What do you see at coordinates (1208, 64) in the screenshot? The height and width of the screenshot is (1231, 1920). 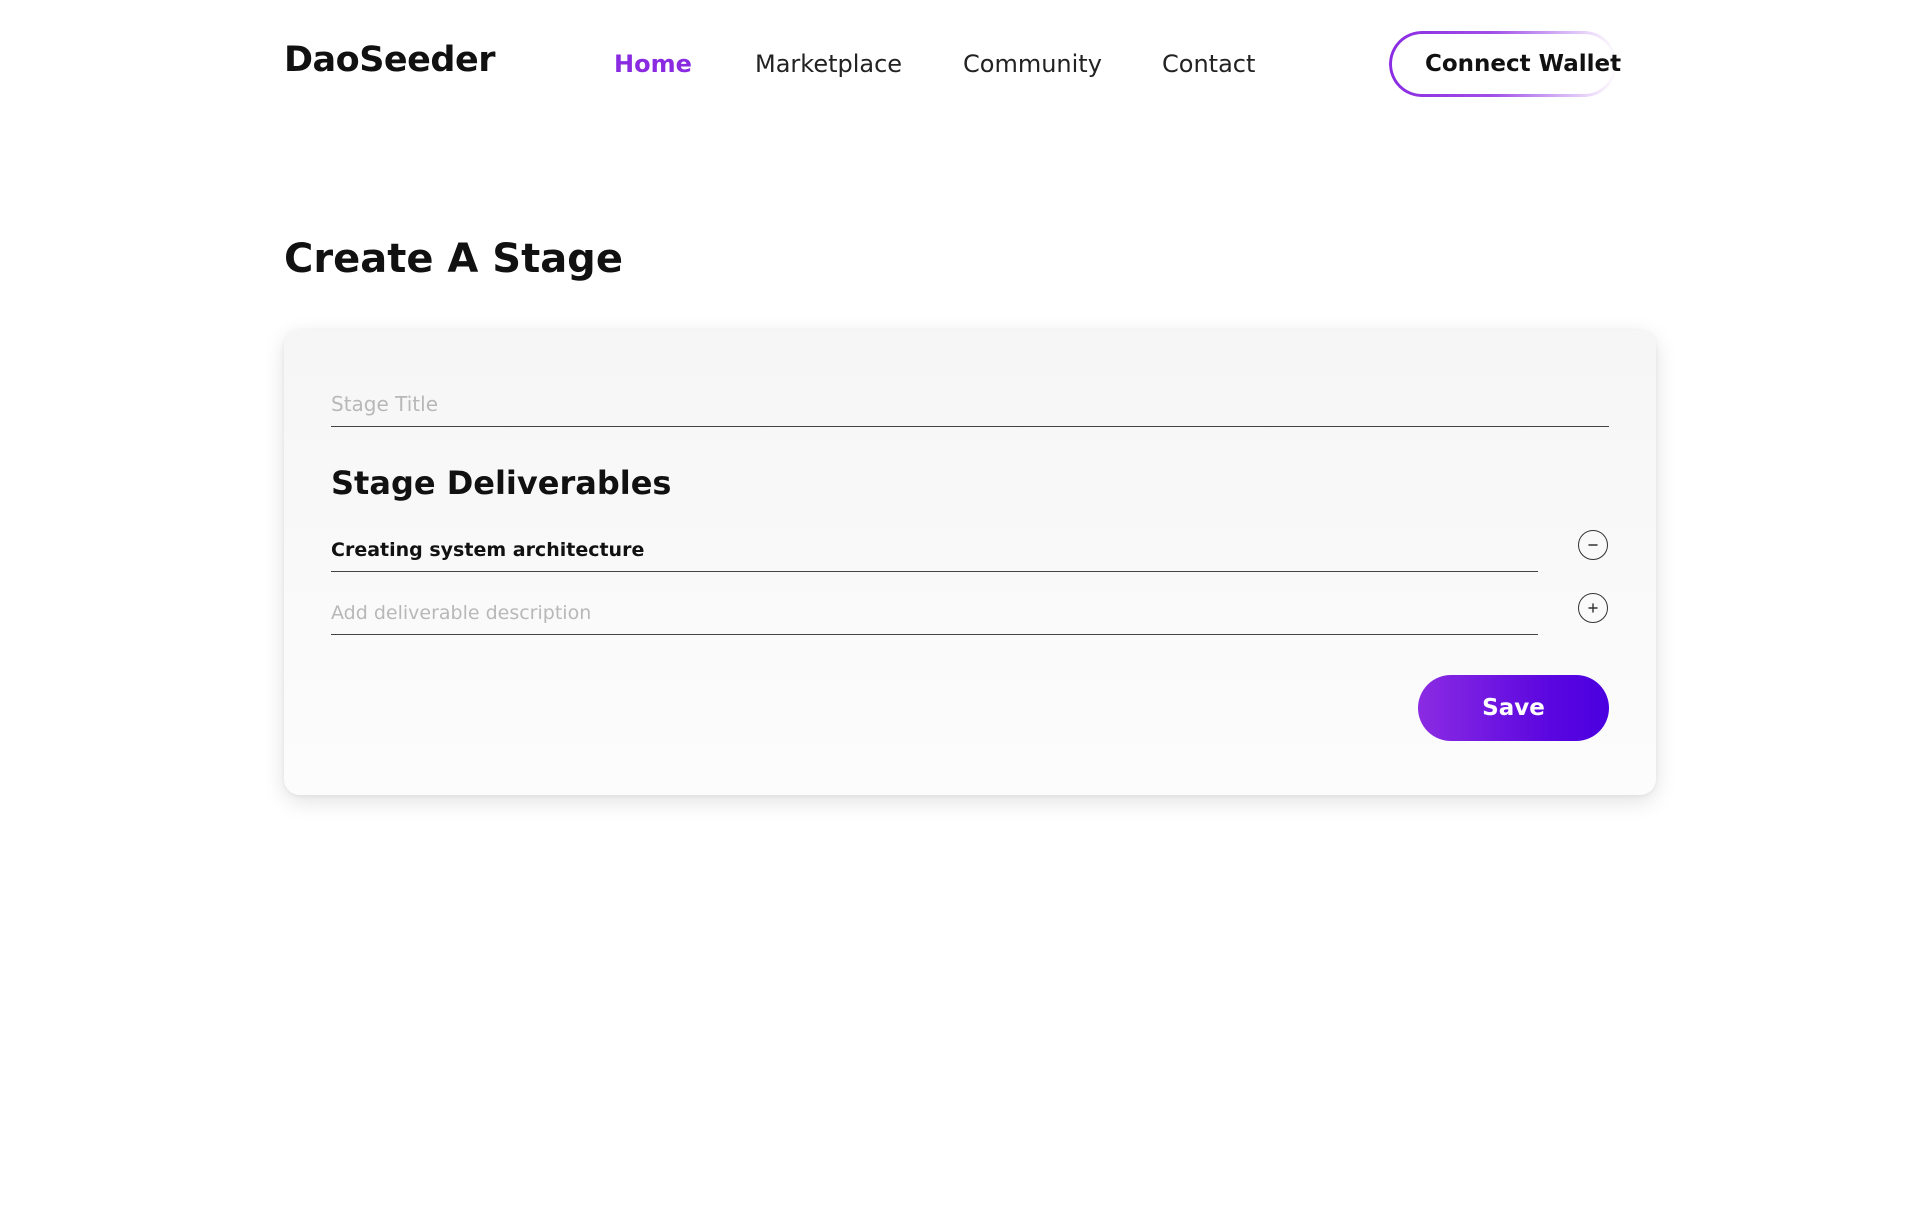 I see `nav-item-contact: Contact` at bounding box center [1208, 64].